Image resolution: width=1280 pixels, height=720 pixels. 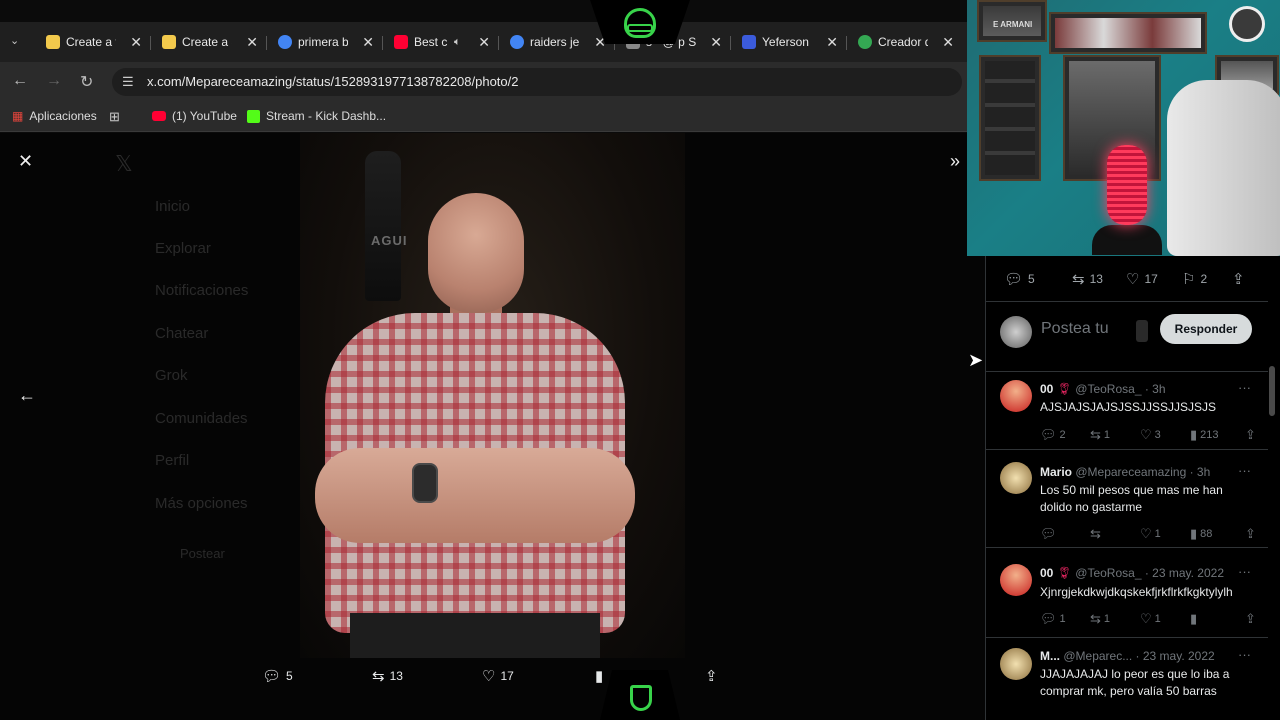 What do you see at coordinates (194, 116) in the screenshot?
I see `bookmark-youtube: (1) YouTube` at bounding box center [194, 116].